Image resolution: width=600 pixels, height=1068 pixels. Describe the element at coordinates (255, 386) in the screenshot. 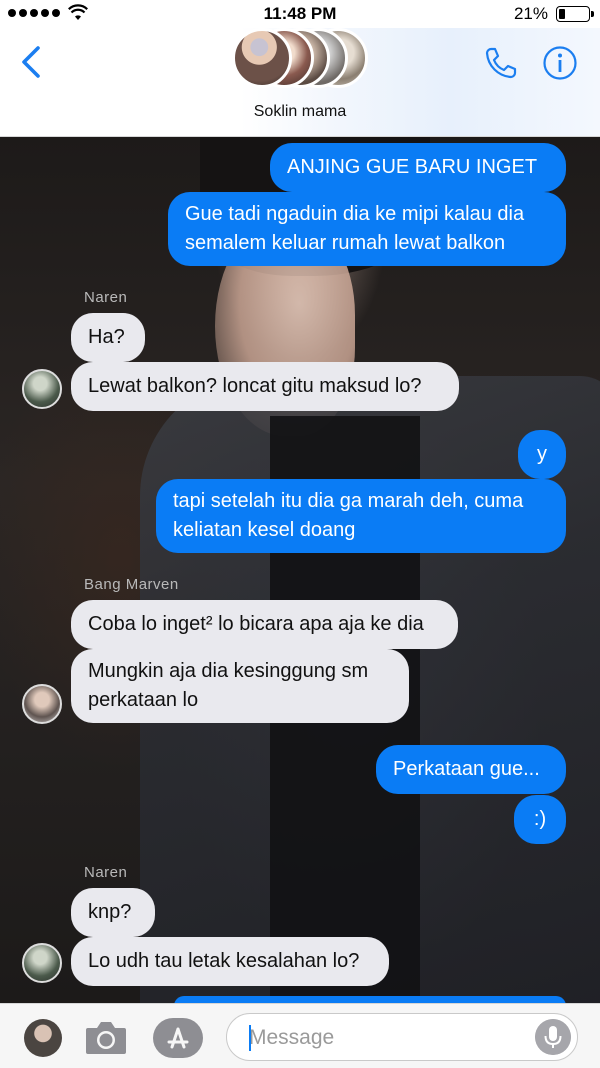

I see `message-text: Lewat balkon? loncat gitu maksud lo?` at that location.